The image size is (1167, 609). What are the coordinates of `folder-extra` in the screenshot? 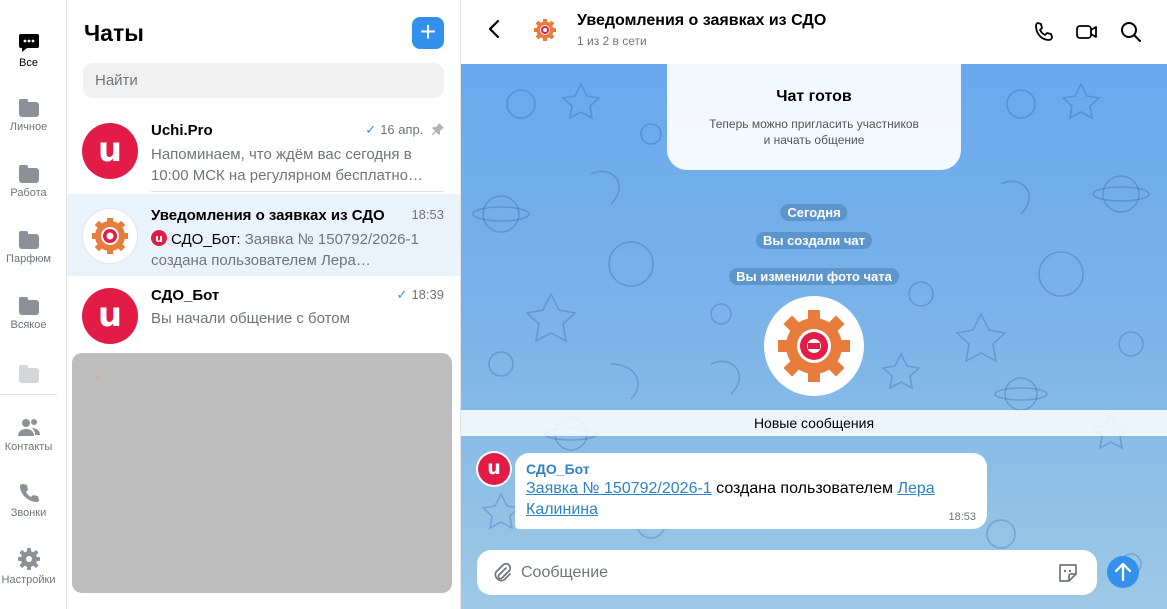 It's located at (28, 376).